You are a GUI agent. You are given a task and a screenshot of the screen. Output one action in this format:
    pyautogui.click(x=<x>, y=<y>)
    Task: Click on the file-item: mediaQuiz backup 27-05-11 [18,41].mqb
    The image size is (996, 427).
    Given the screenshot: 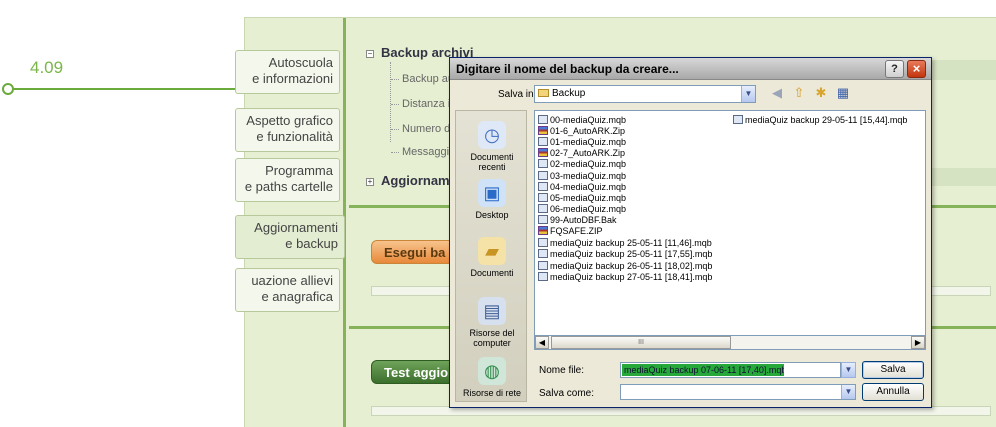 What is the action you would take?
    pyautogui.click(x=625, y=277)
    